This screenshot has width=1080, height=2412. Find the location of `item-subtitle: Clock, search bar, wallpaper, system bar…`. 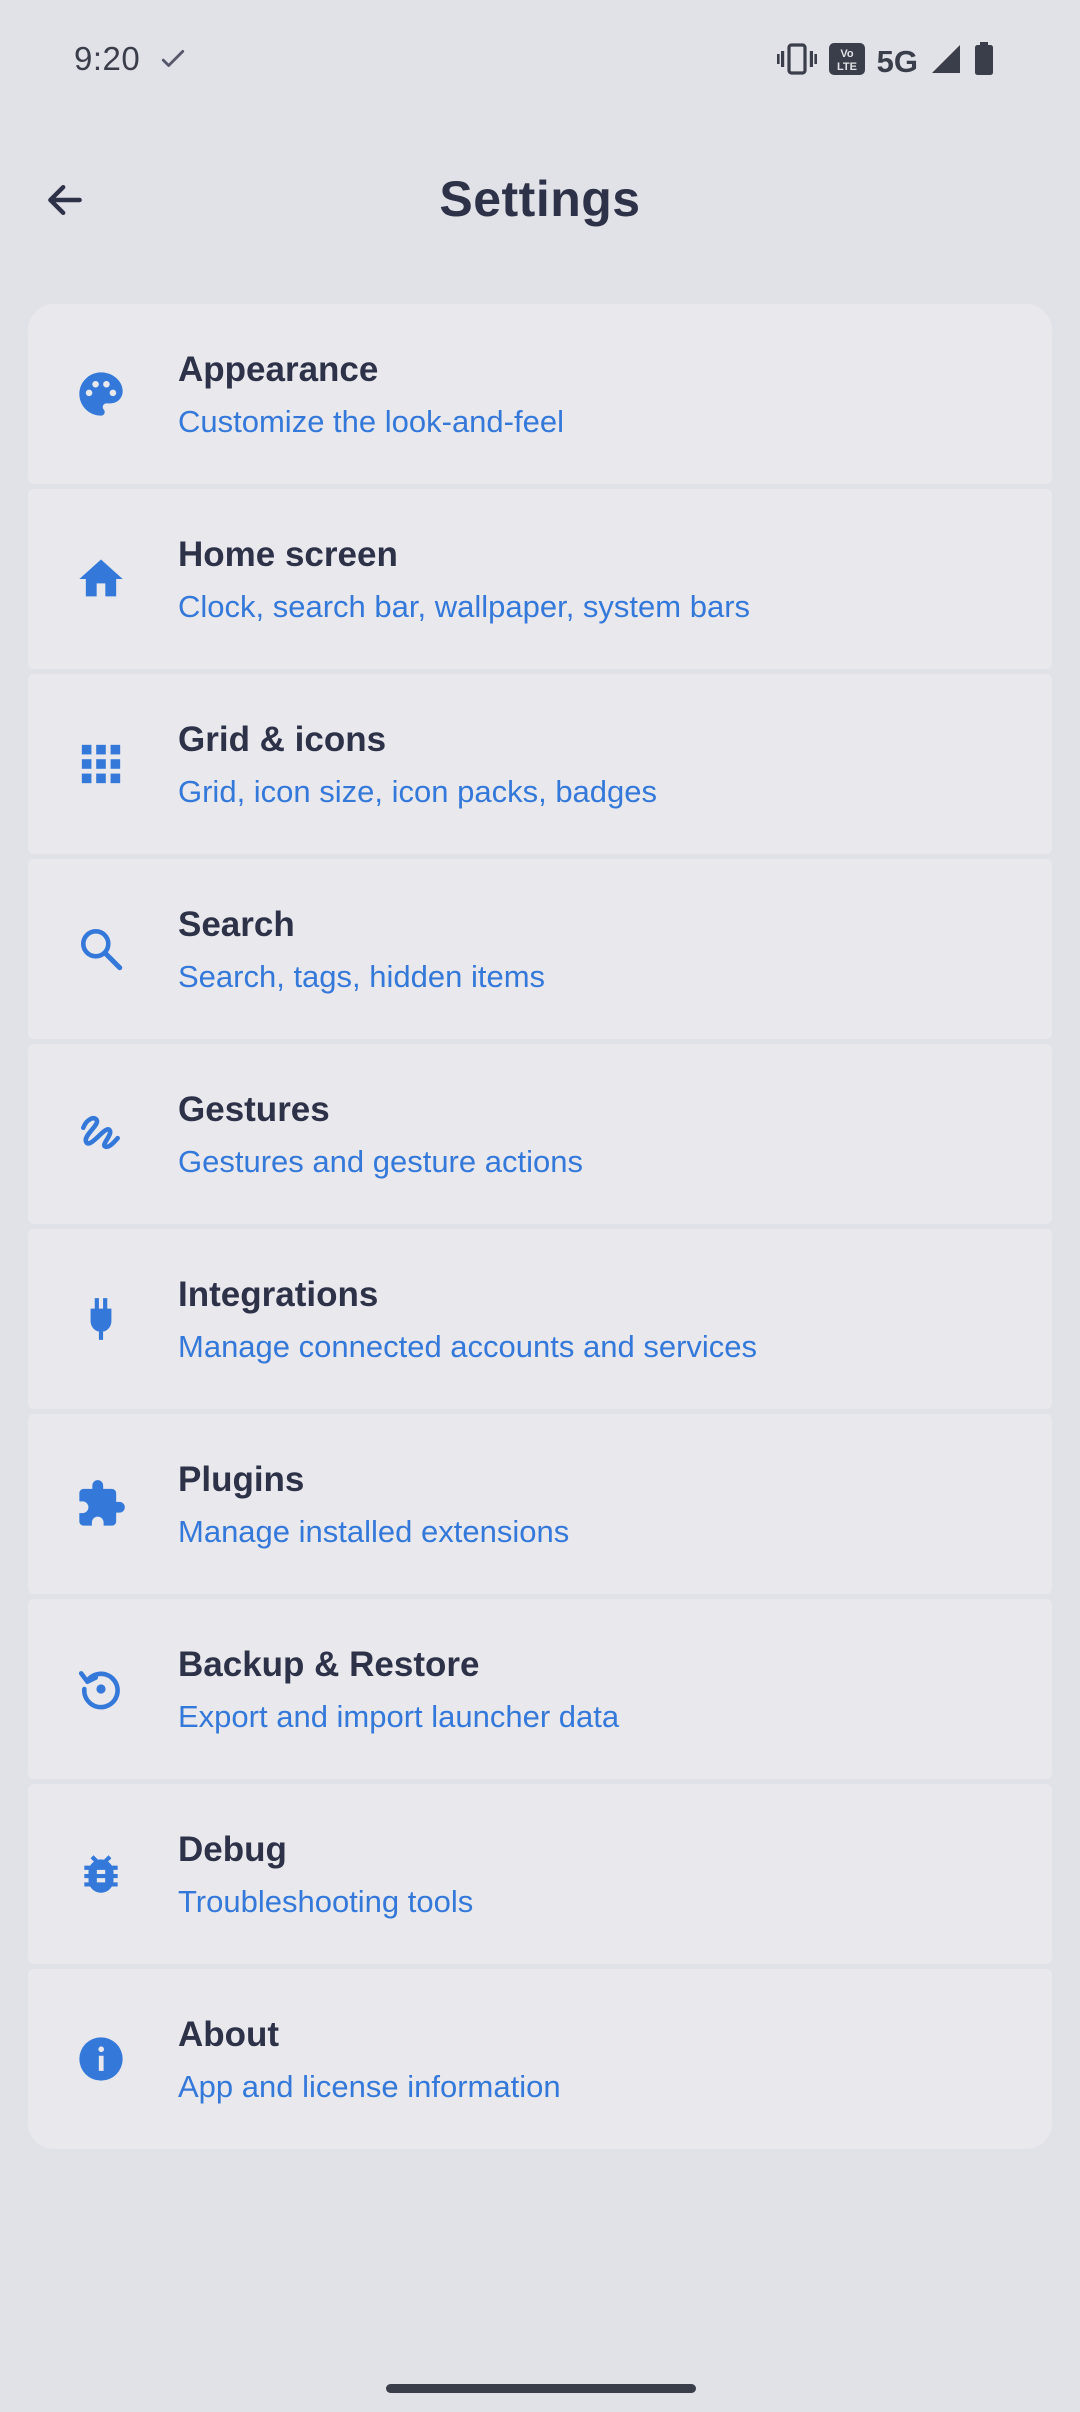

item-subtitle: Clock, search bar, wallpaper, system bar… is located at coordinates (464, 606).